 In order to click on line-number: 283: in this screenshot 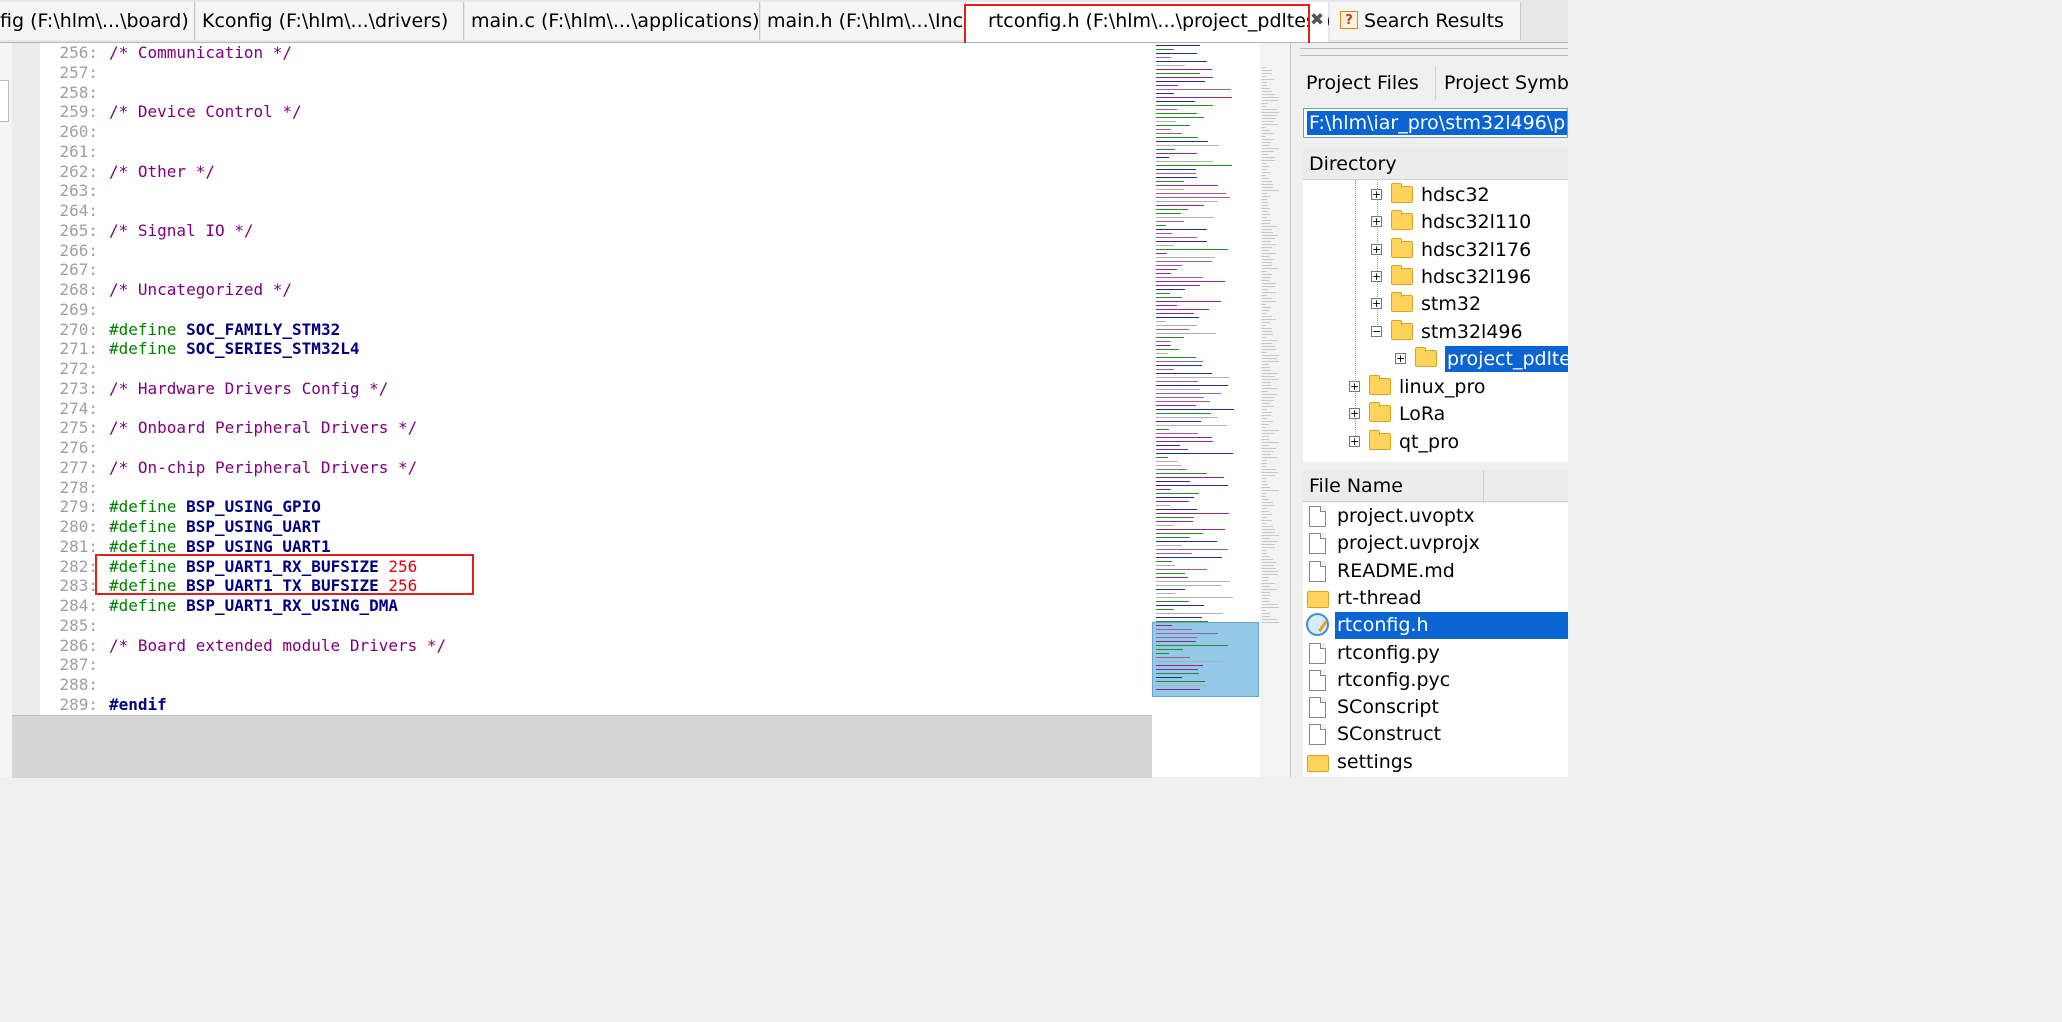, I will do `click(78, 586)`.